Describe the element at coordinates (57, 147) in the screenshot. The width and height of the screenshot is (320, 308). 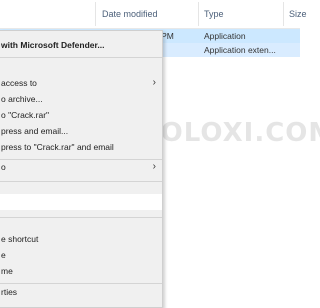
I see `menu-item-label: press to "Crack.rar" and email` at that location.